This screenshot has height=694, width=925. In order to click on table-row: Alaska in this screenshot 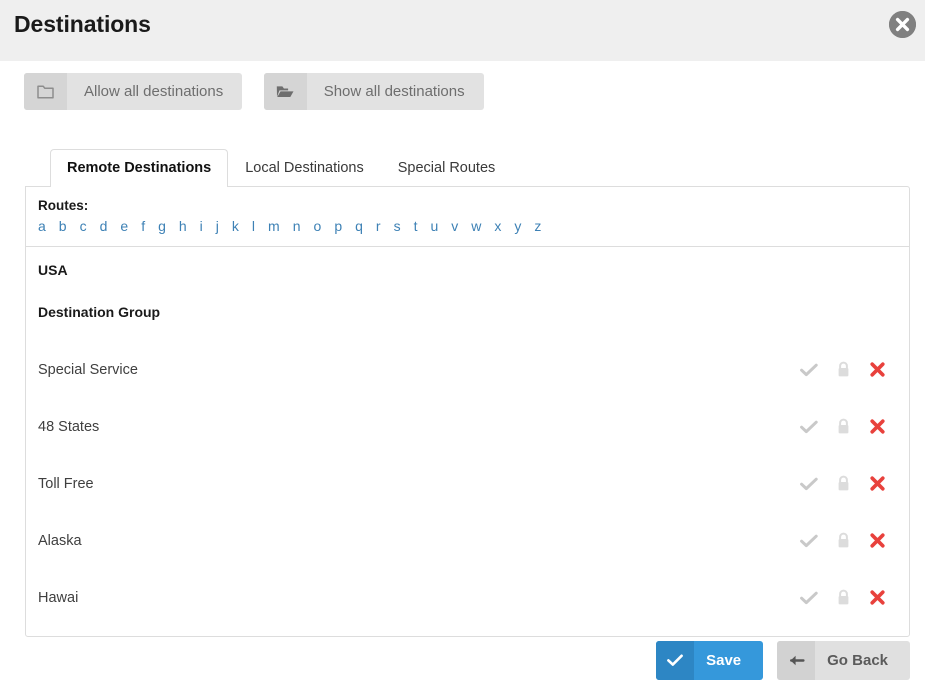, I will do `click(467, 540)`.